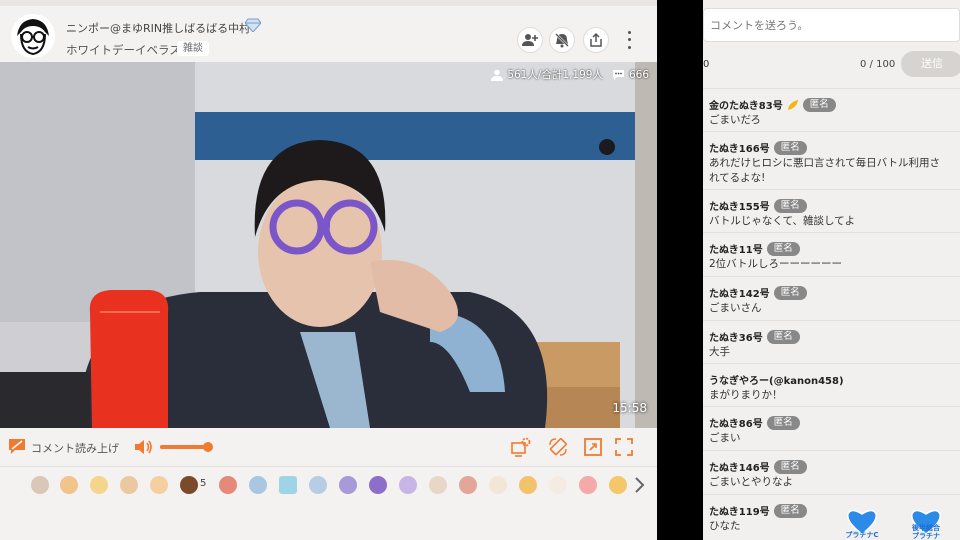  Describe the element at coordinates (739, 205) in the screenshot. I see `comment-user: たぬき155号` at that location.